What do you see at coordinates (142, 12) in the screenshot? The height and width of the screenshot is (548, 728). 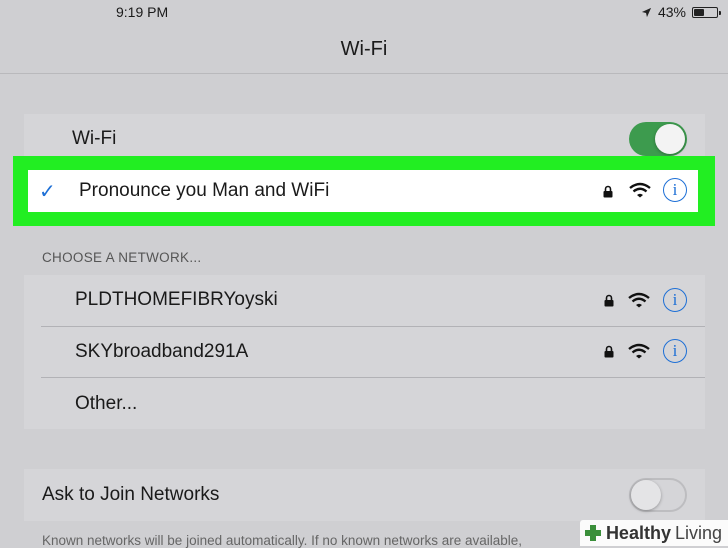 I see `status-time: 9:19 PM` at bounding box center [142, 12].